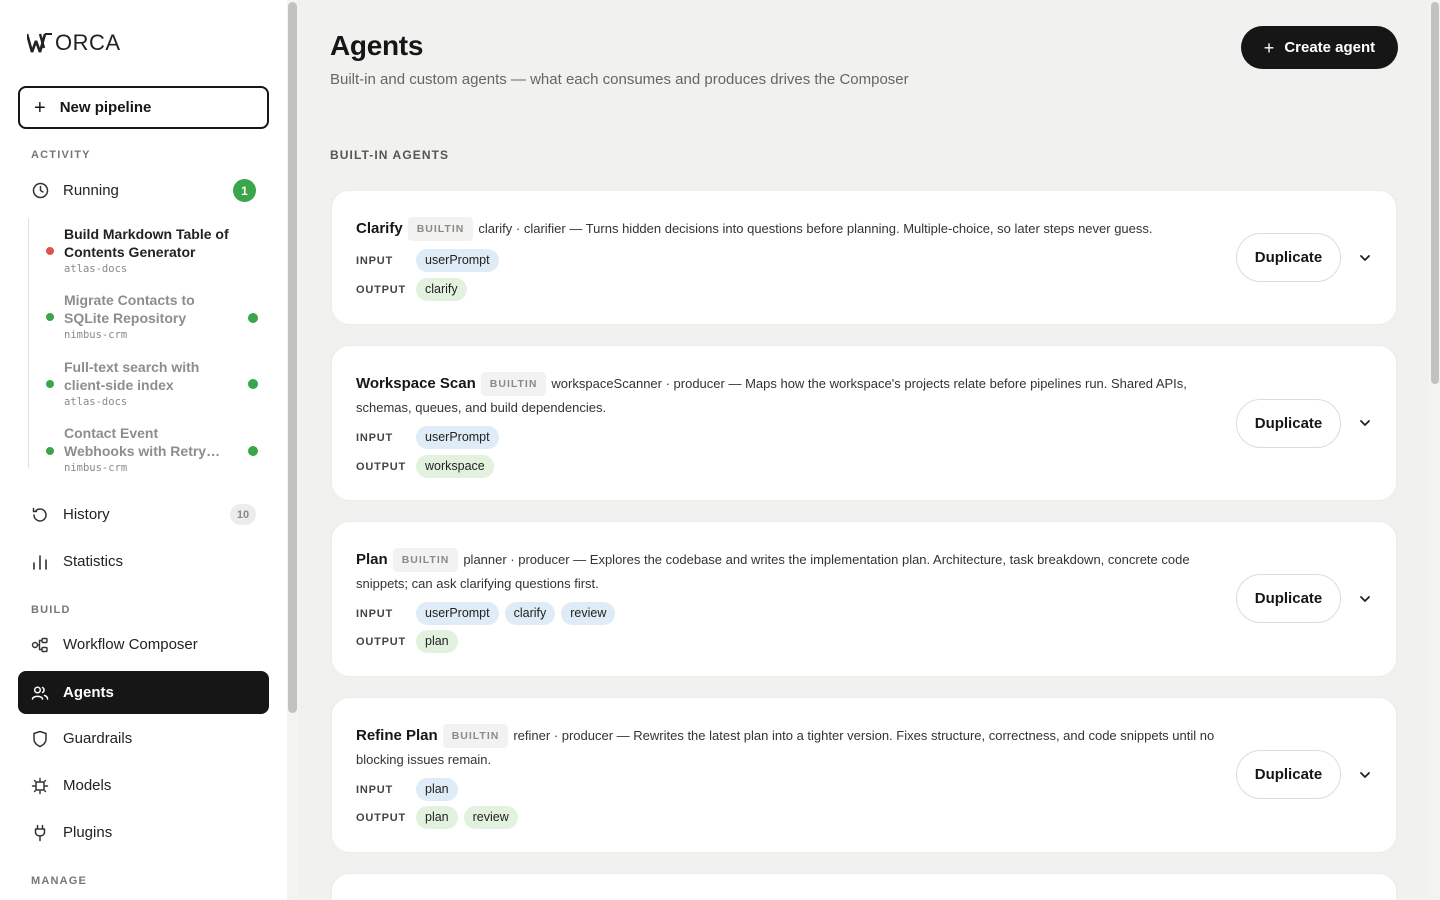  I want to click on sidebar-item-guardrails: Guardrails, so click(143, 738).